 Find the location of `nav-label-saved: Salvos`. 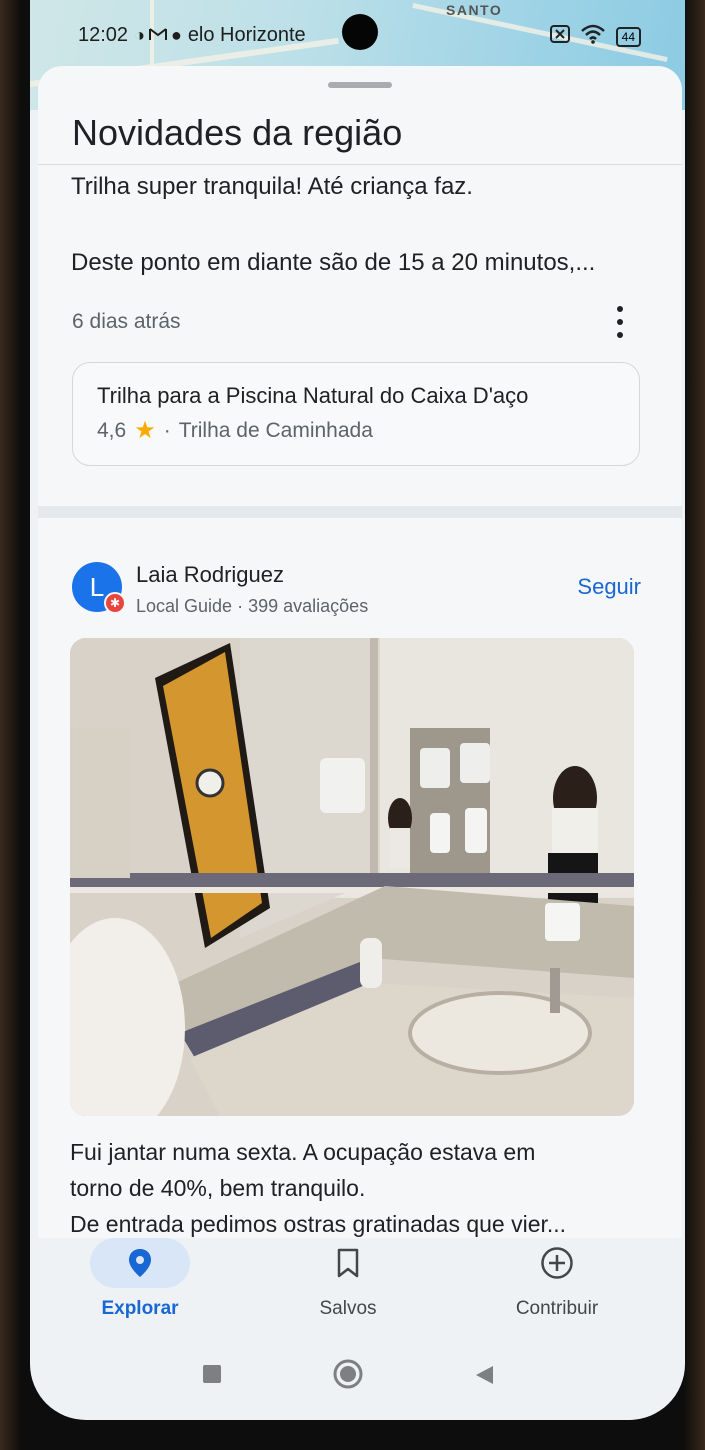

nav-label-saved: Salvos is located at coordinates (348, 1308).